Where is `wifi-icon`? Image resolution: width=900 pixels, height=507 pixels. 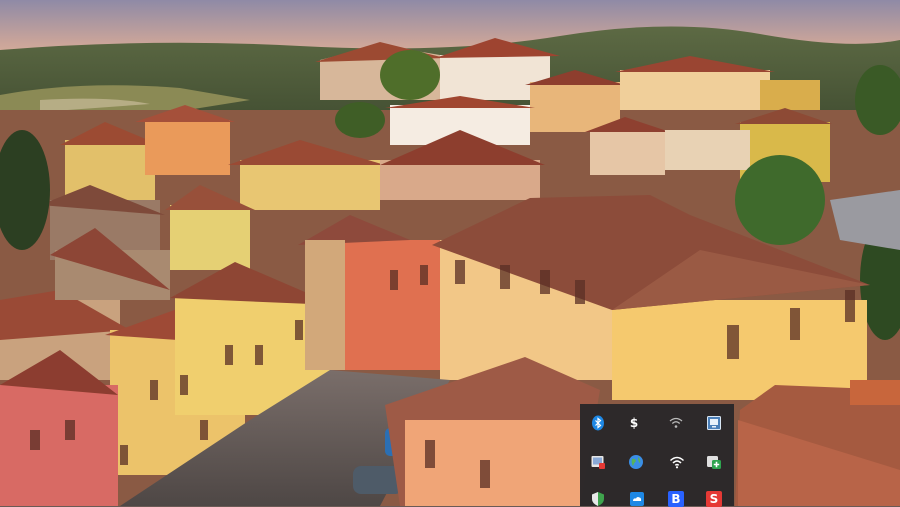
wifi-icon is located at coordinates (676, 423).